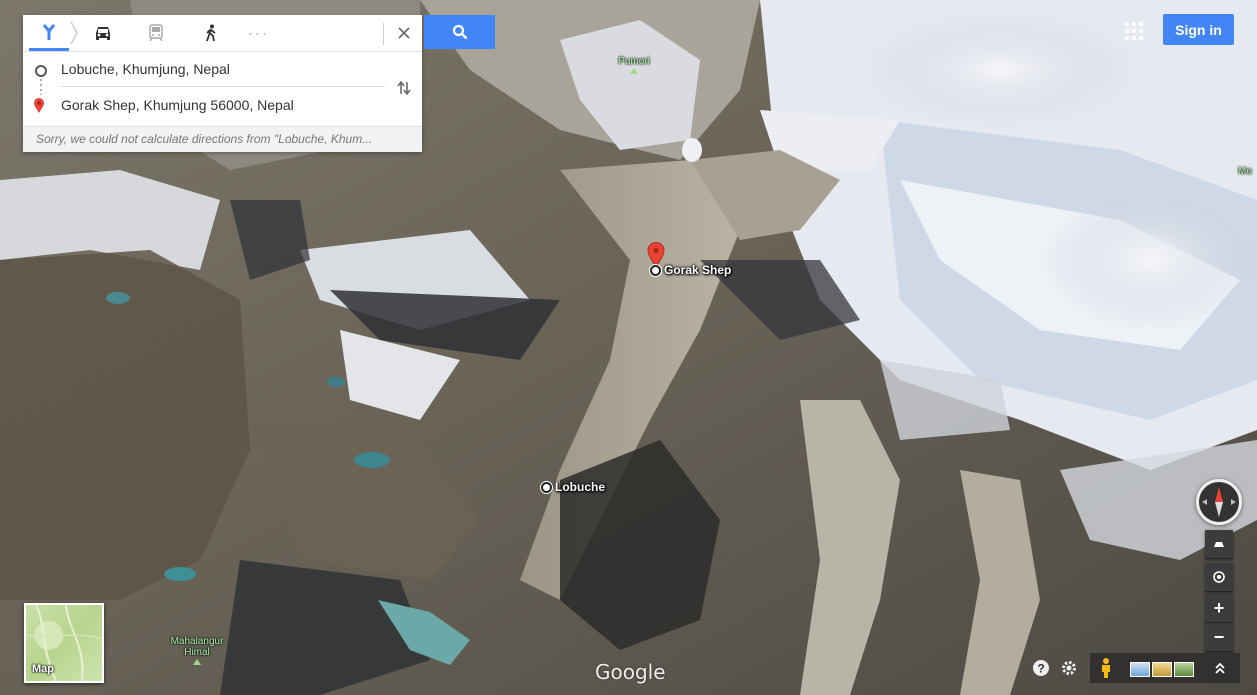 The height and width of the screenshot is (695, 1257). I want to click on more-modes-button: ···, so click(258, 33).